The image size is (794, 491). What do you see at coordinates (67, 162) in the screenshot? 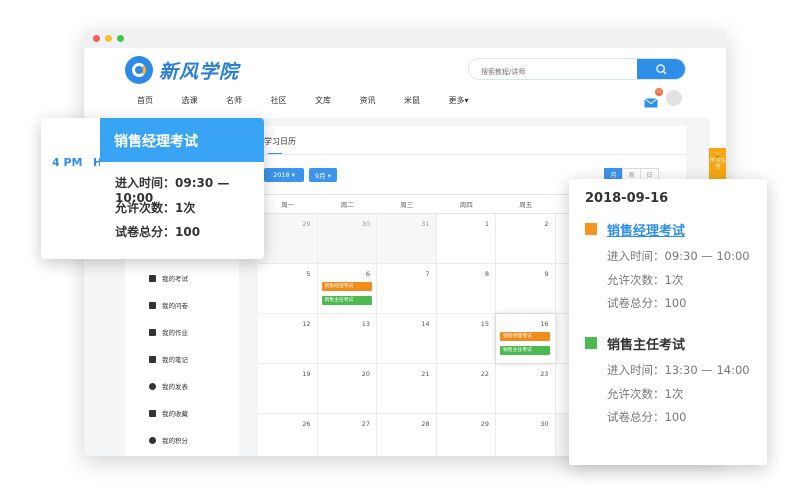
I see `time-label: 4 PM` at bounding box center [67, 162].